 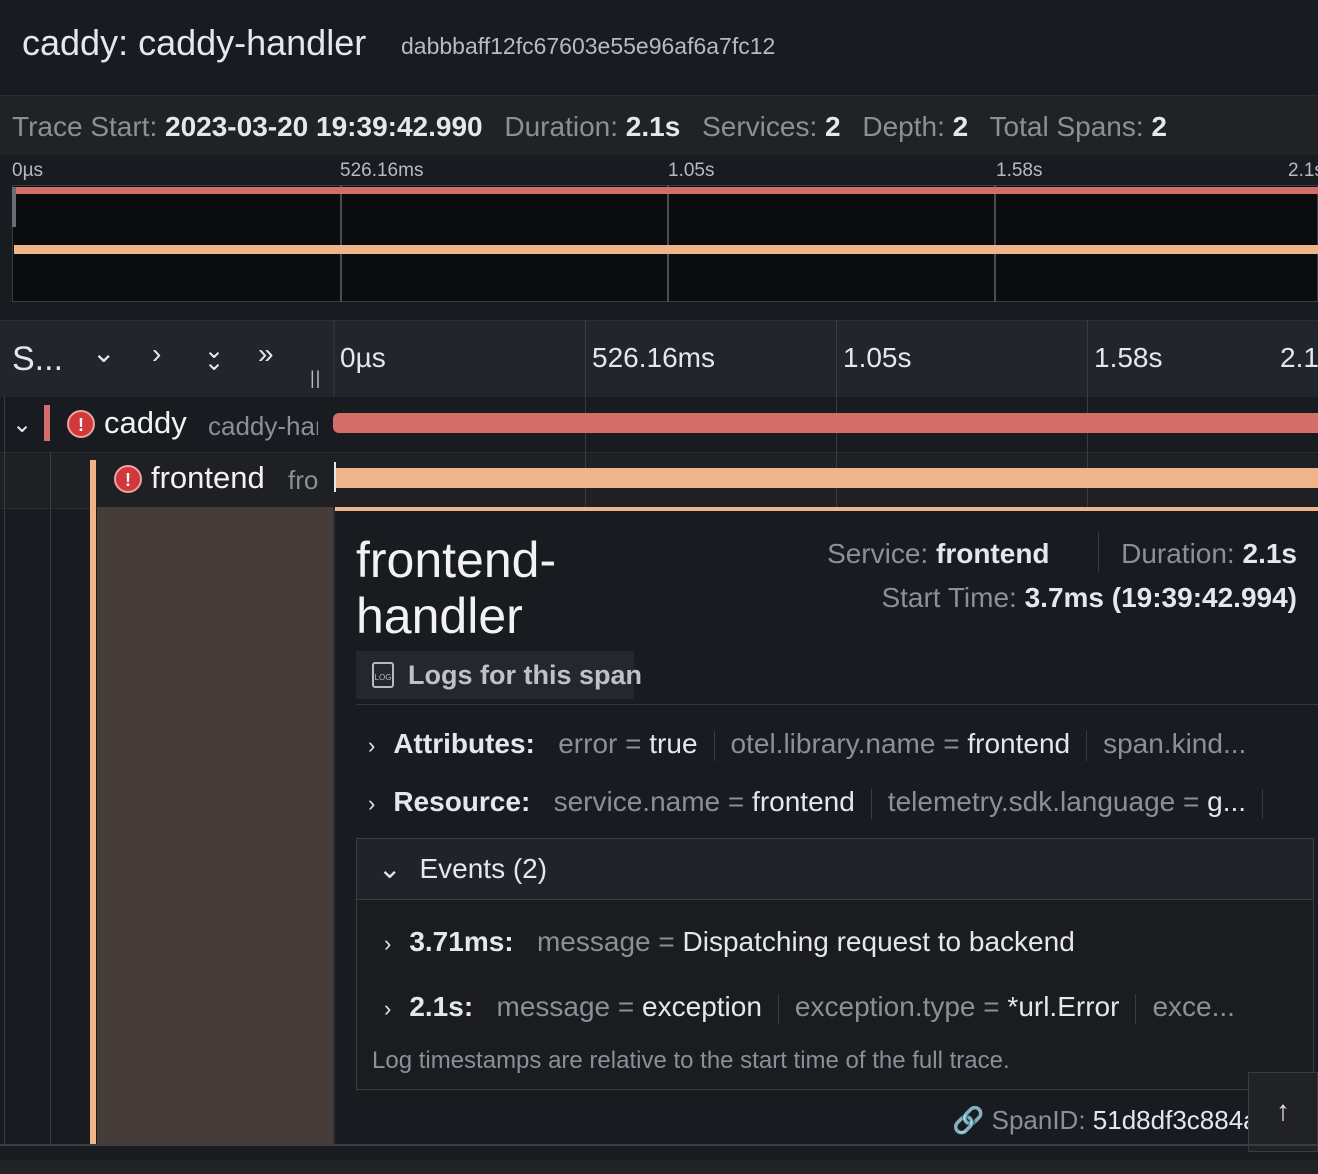 I want to click on span-id-label: SpanID:, so click(x=1038, y=1120).